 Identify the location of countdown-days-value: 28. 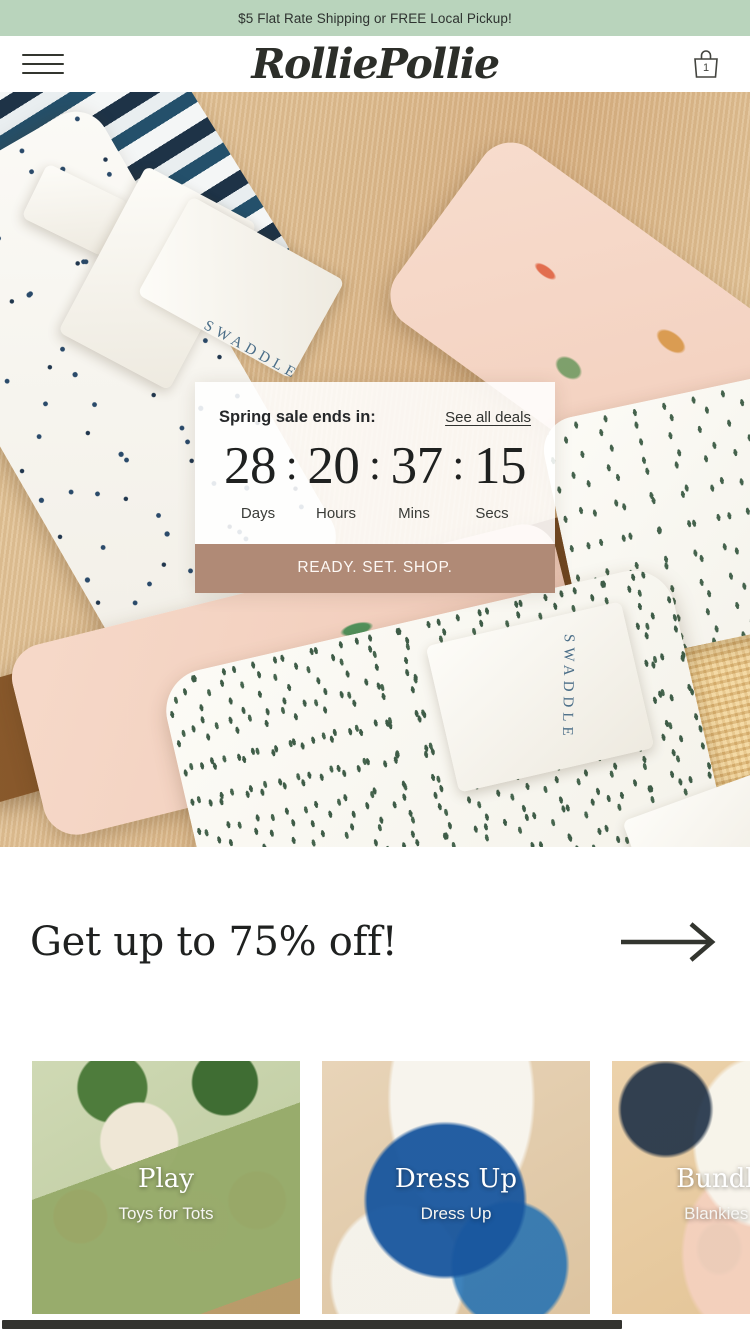
(250, 466).